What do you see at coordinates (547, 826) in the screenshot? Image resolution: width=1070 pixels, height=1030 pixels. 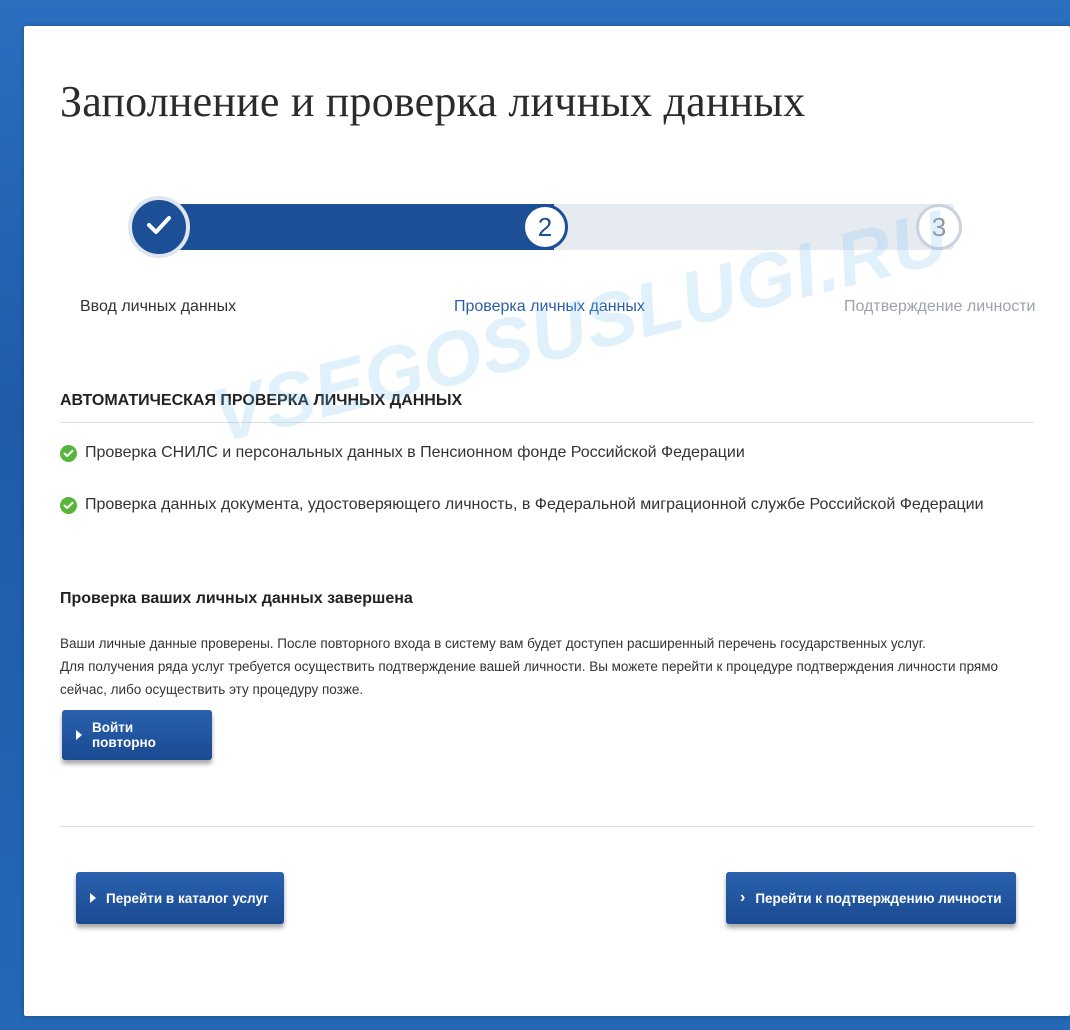 I see `footer-divider` at bounding box center [547, 826].